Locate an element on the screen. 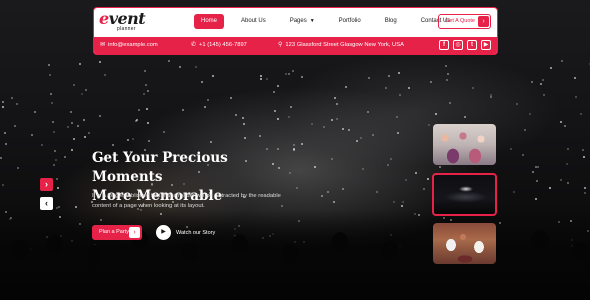 This screenshot has height=300, width=590. plan-party-label: Plan a Party is located at coordinates (114, 232).